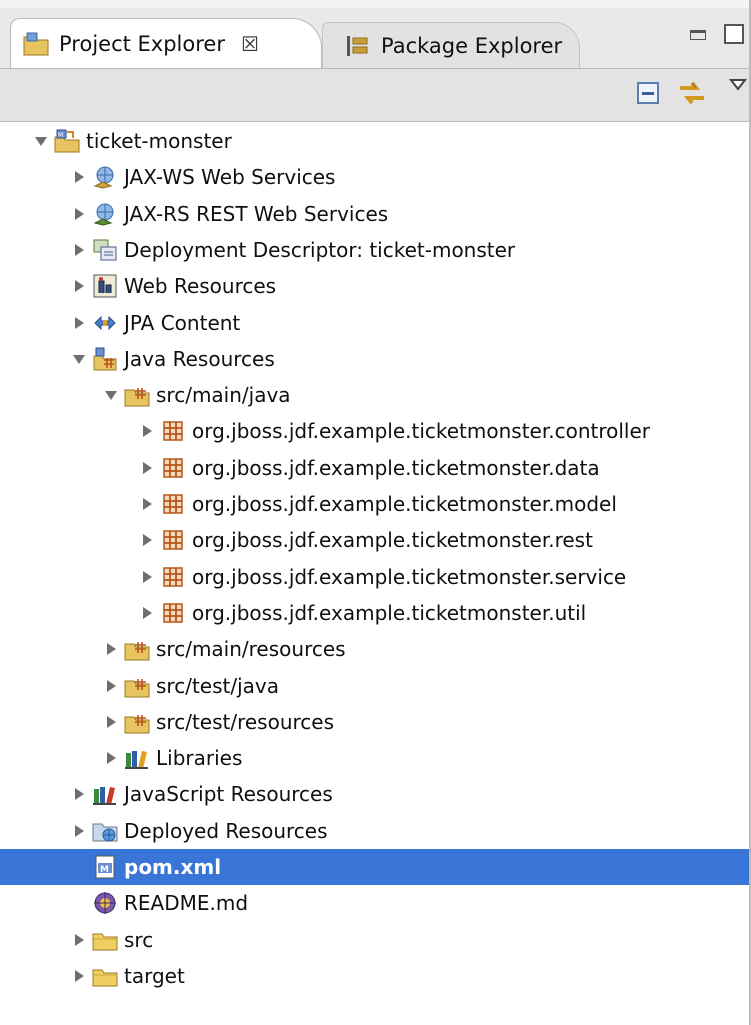  Describe the element at coordinates (67, 141) in the screenshot. I see `project-icon: M` at that location.